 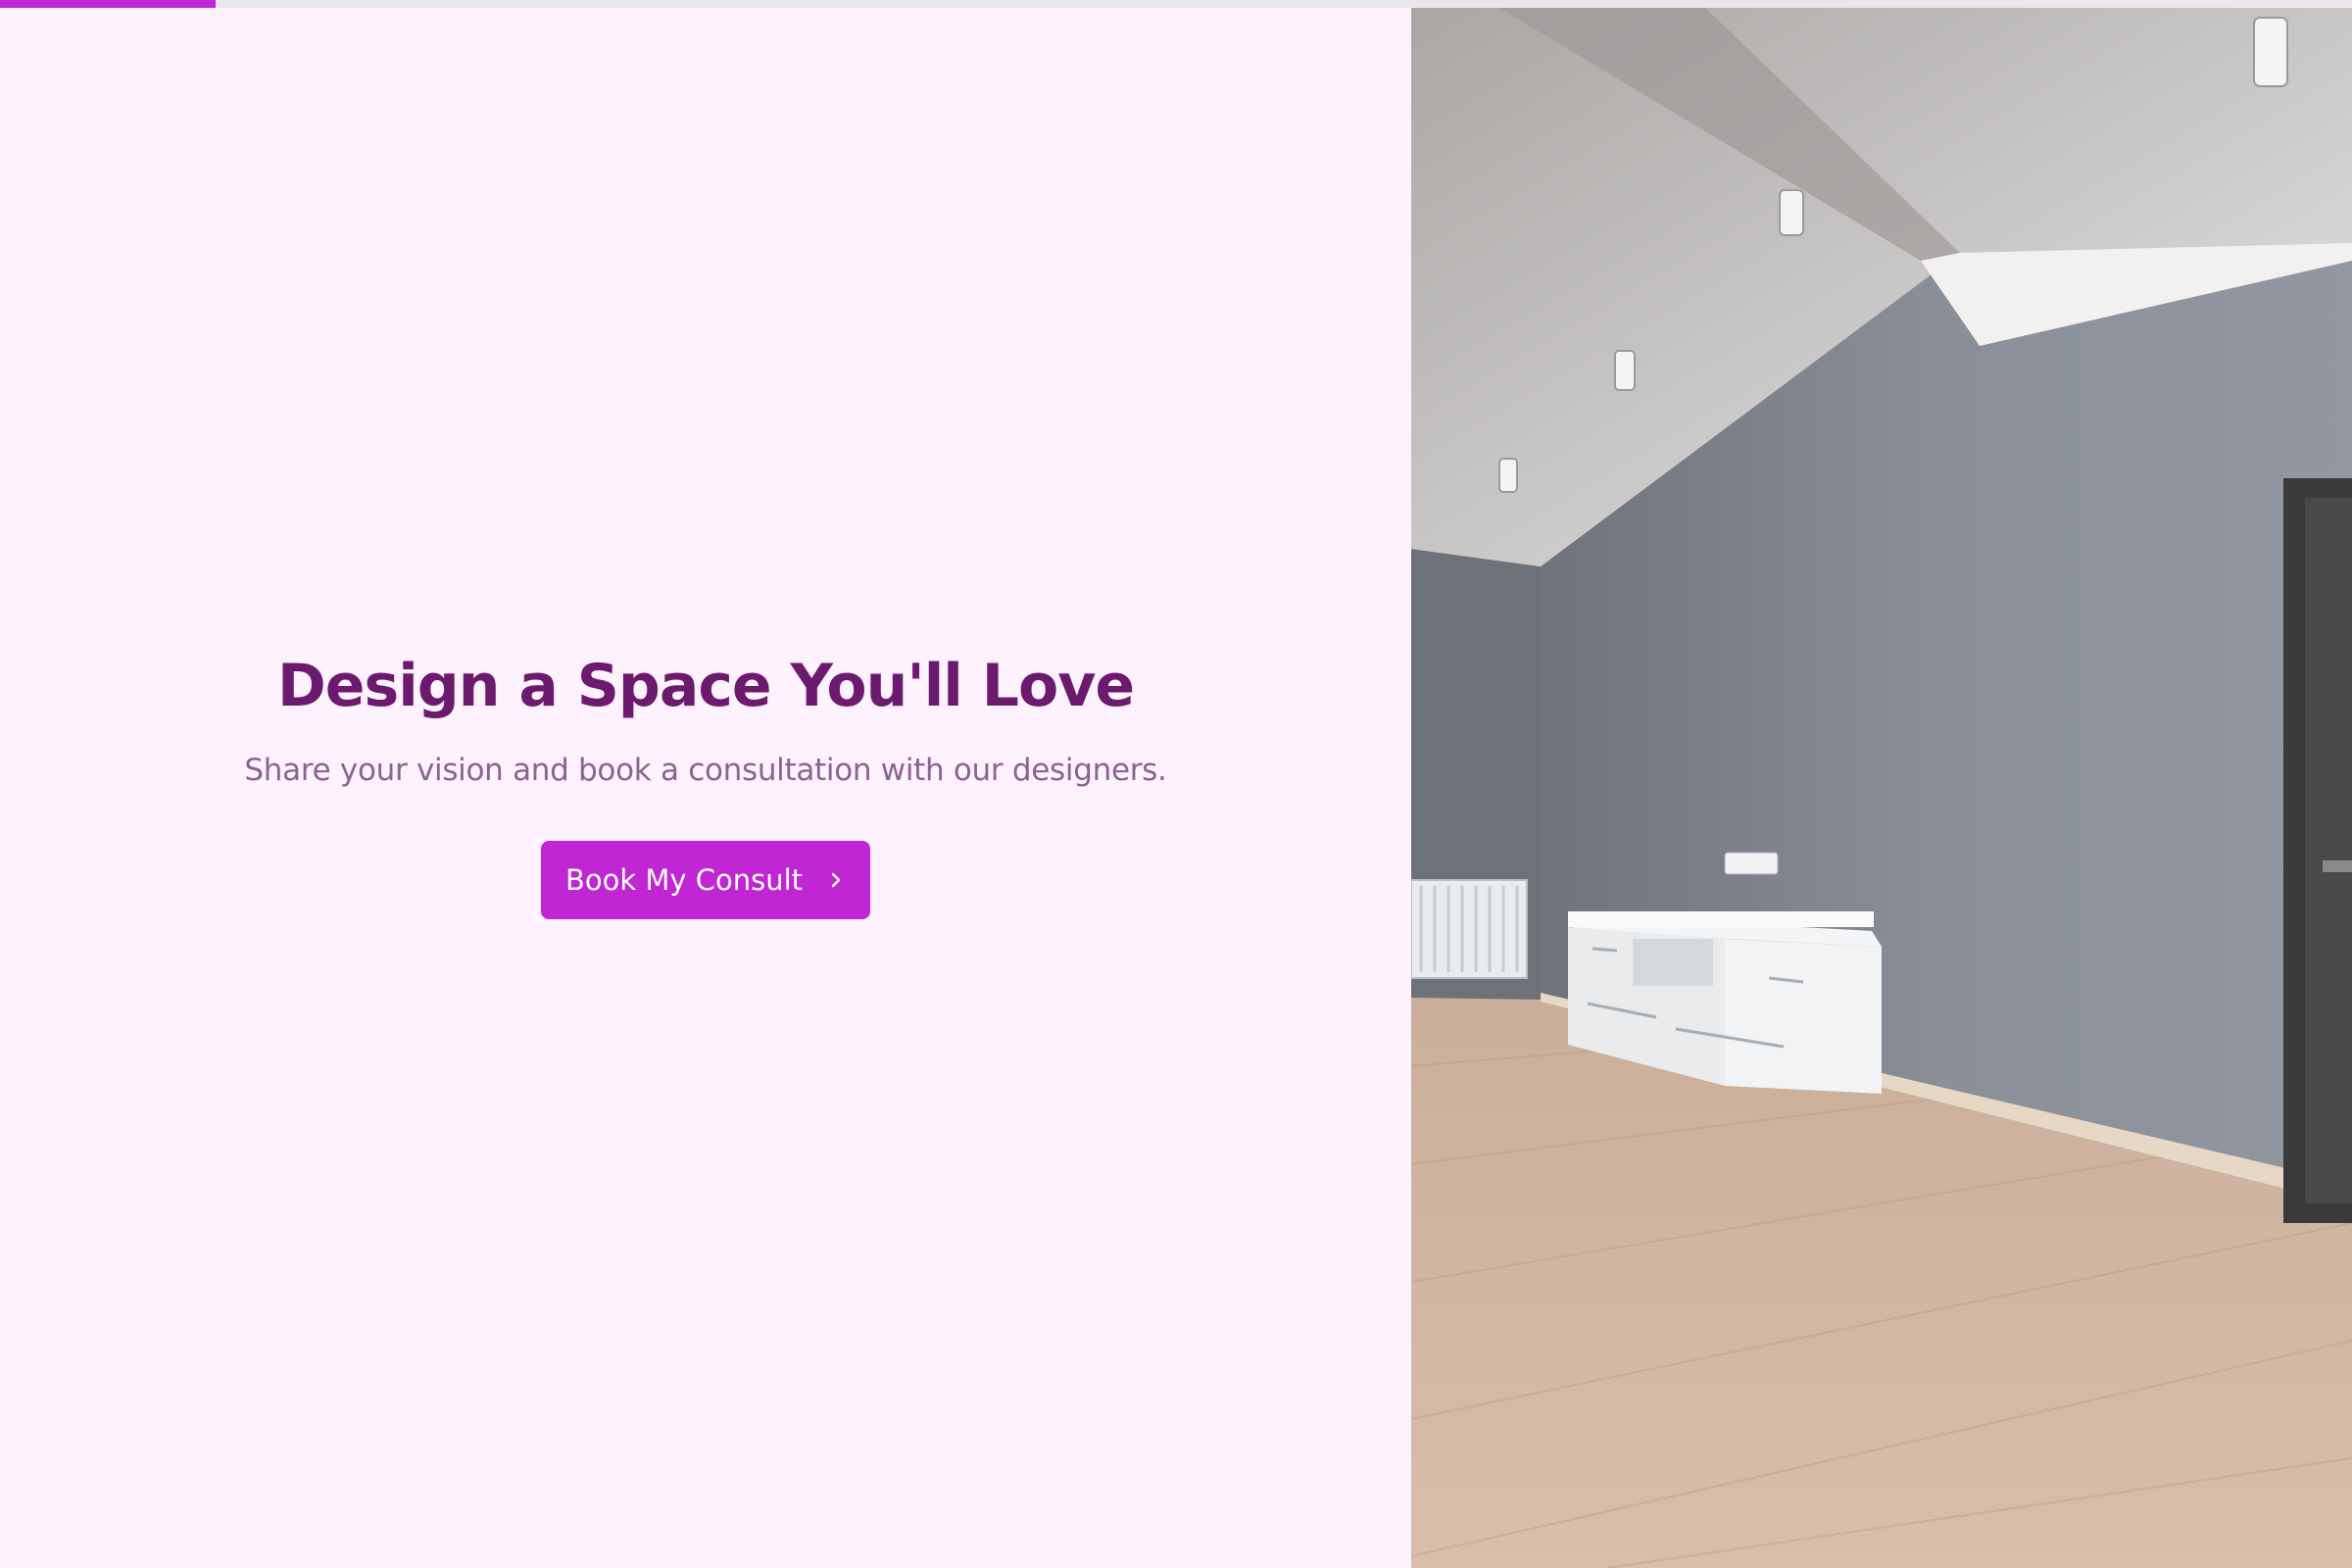 What do you see at coordinates (1176, 4) in the screenshot?
I see `progress-bar` at bounding box center [1176, 4].